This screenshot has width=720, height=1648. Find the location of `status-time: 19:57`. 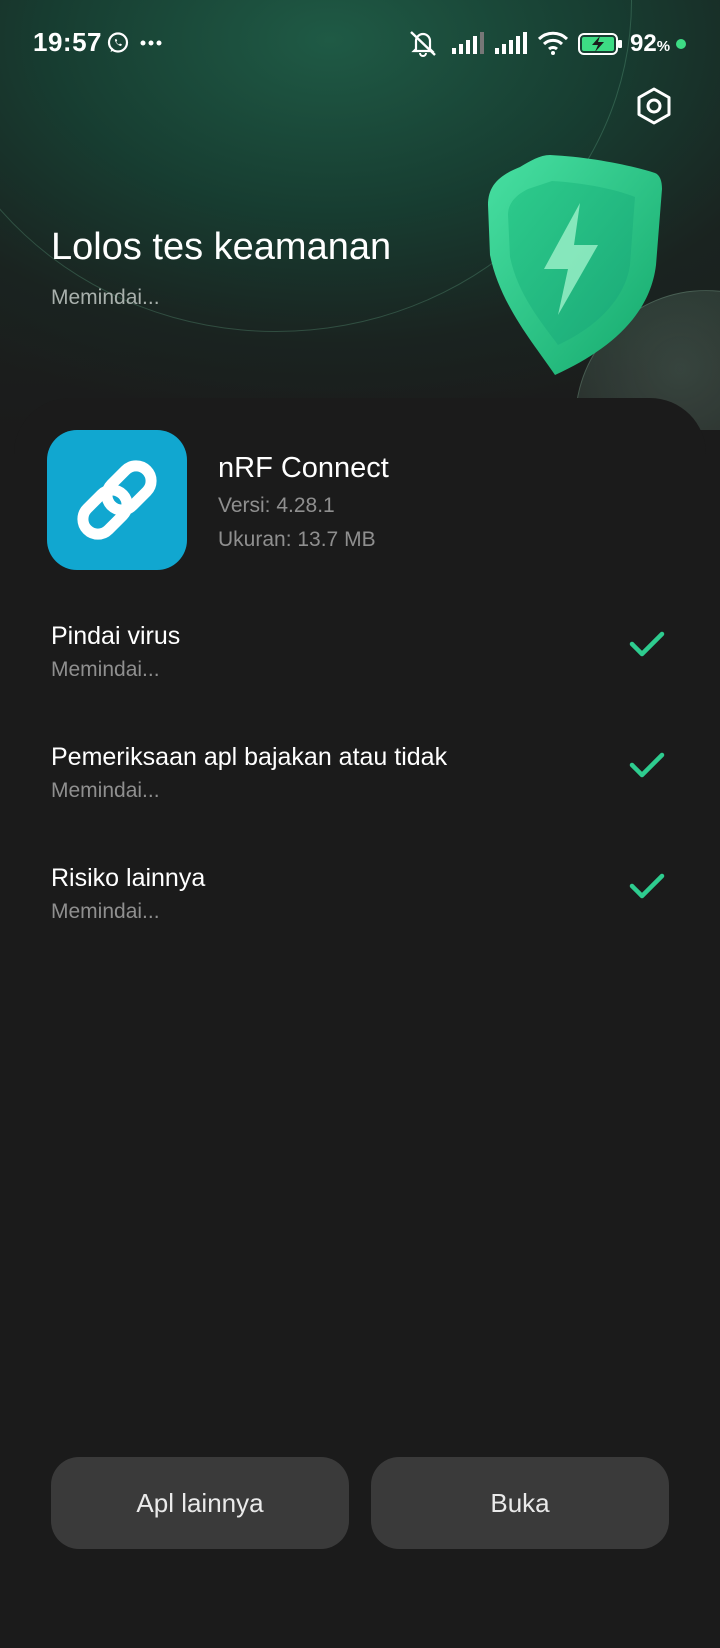

status-time: 19:57 is located at coordinates (67, 42).